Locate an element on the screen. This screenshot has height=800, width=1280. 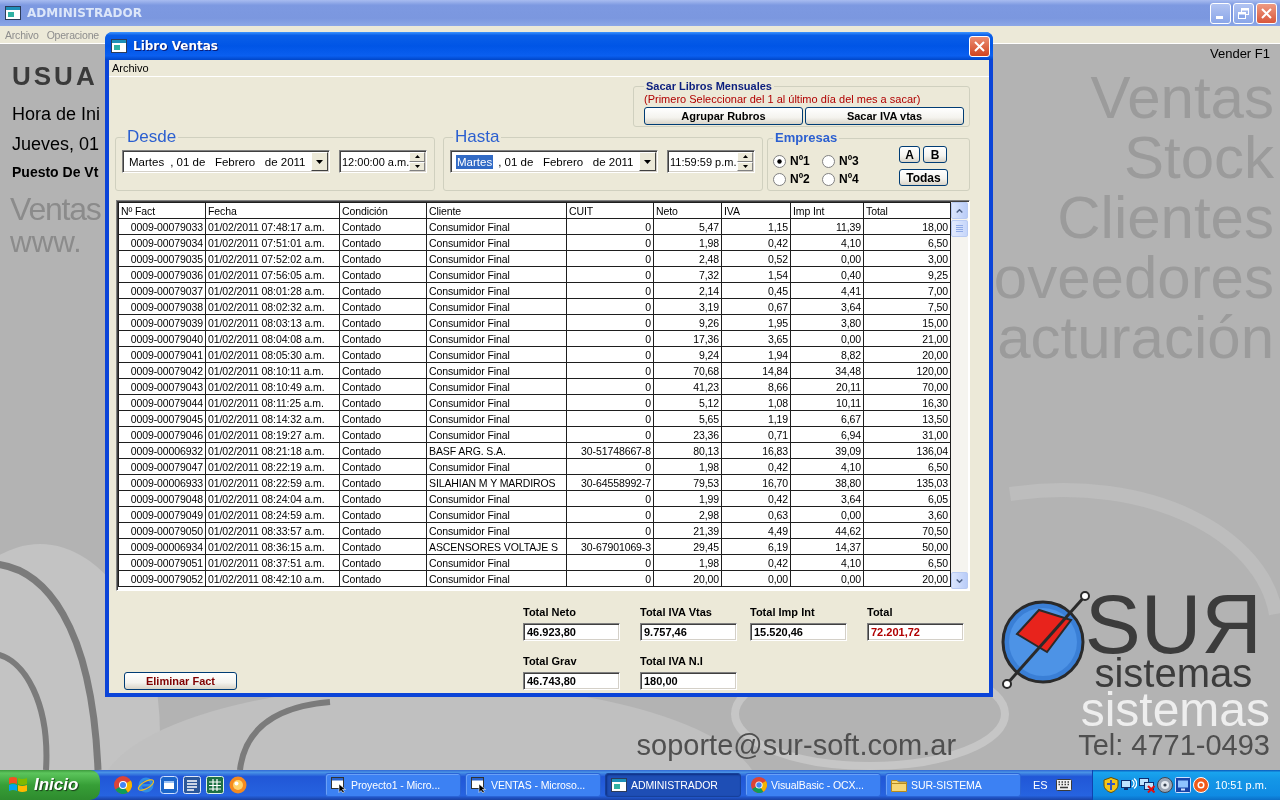
filter-button: A is located at coordinates (909, 154).